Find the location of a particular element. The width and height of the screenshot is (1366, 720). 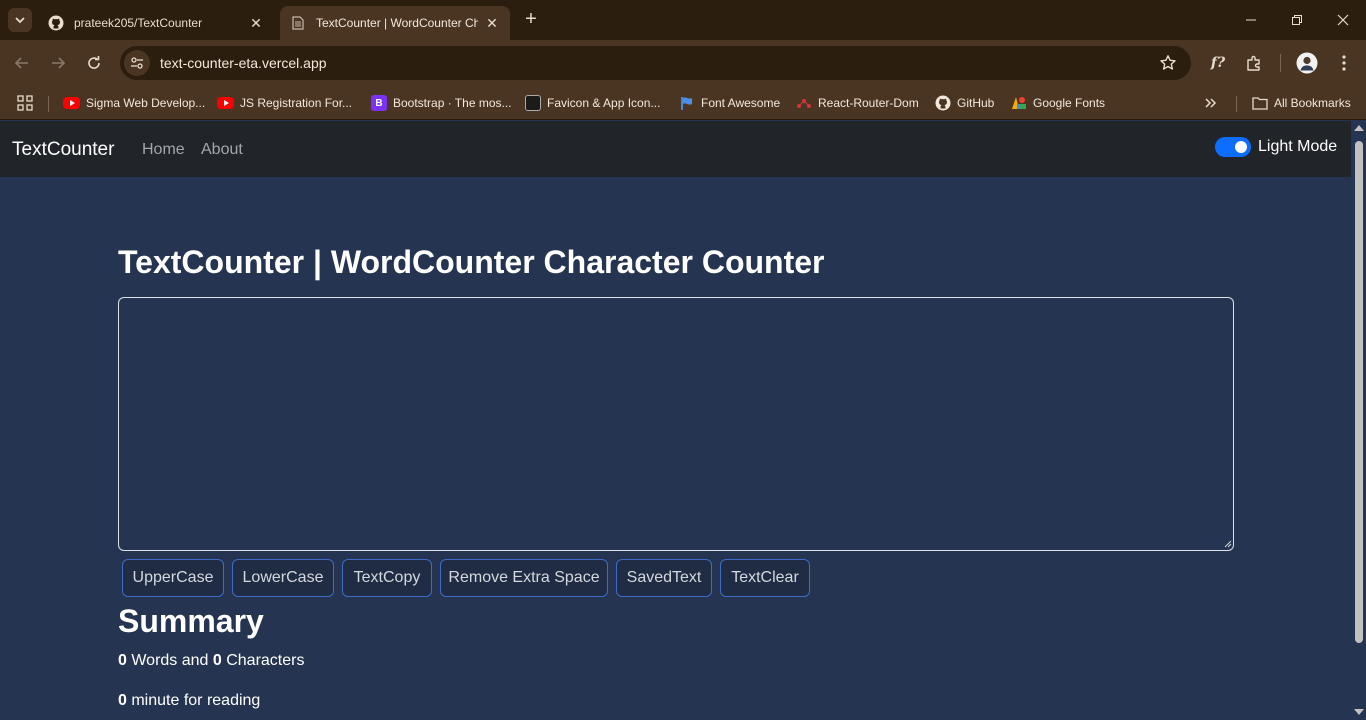

mode-toggle: Light Mode is located at coordinates (1276, 147).